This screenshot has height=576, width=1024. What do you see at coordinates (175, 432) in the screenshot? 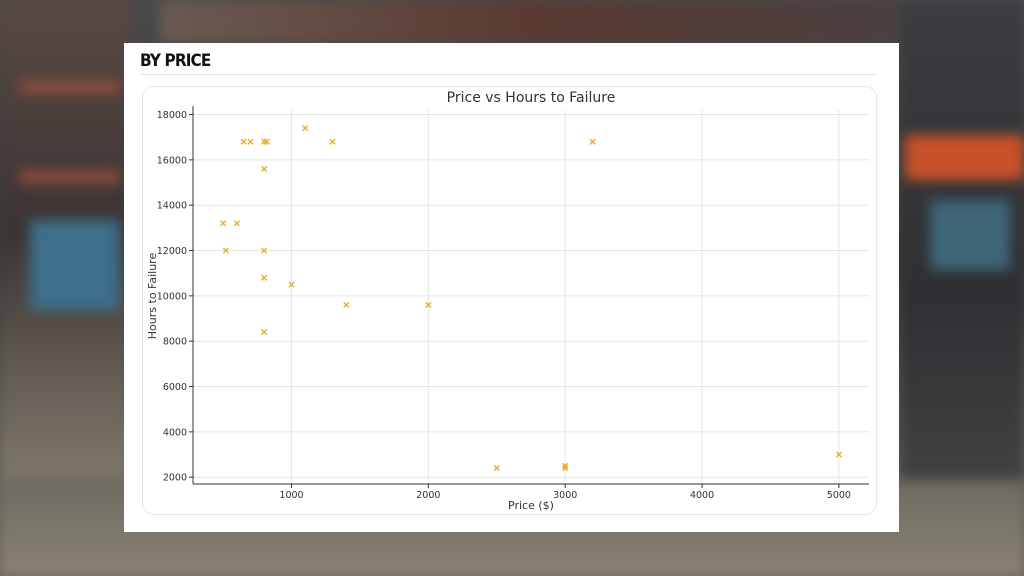
I see `y-tick-label: 4000` at bounding box center [175, 432].